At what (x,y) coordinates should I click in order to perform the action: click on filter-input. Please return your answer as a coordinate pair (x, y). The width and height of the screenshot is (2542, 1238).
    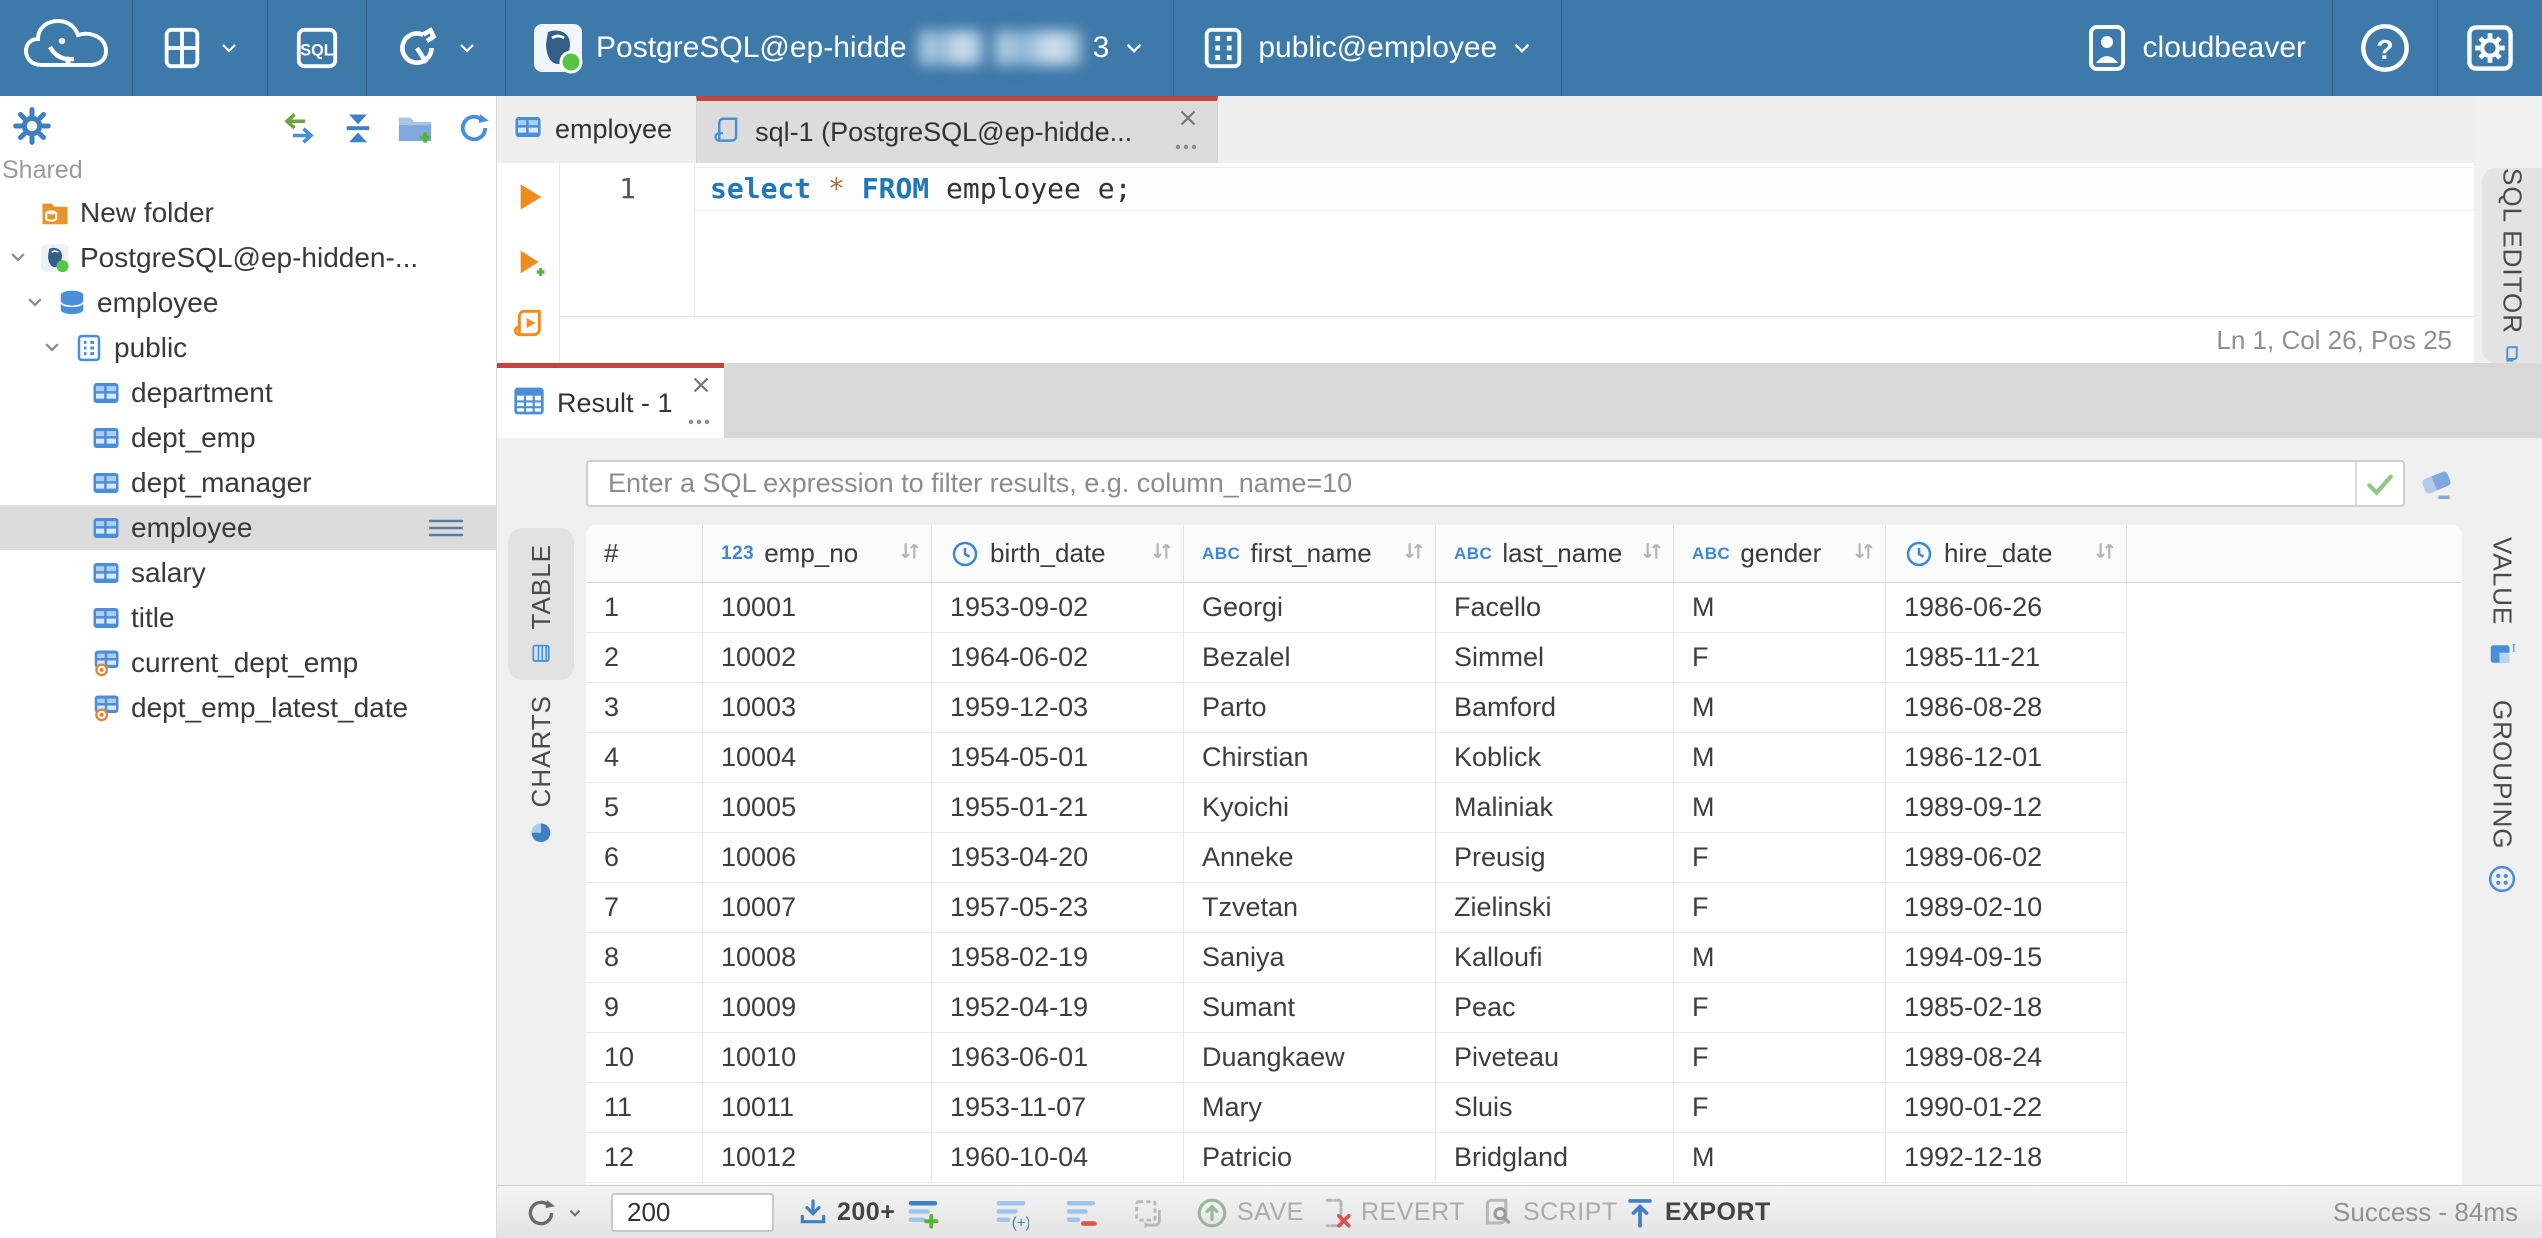
    Looking at the image, I should click on (1471, 483).